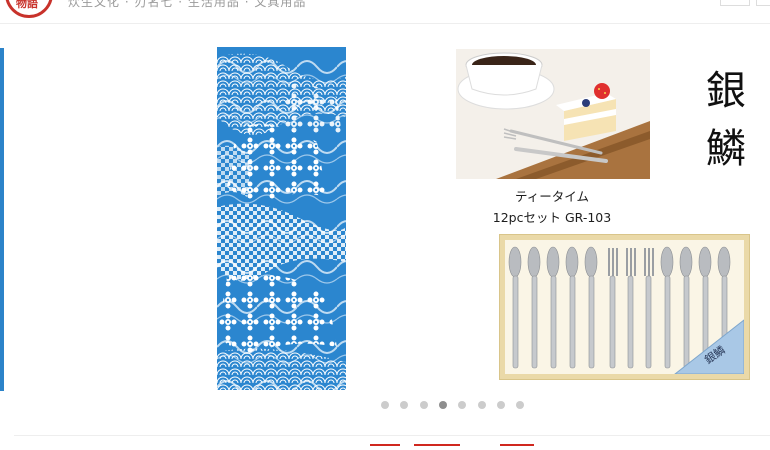  Describe the element at coordinates (726, 149) in the screenshot. I see `svg-text: 鱗` at that location.